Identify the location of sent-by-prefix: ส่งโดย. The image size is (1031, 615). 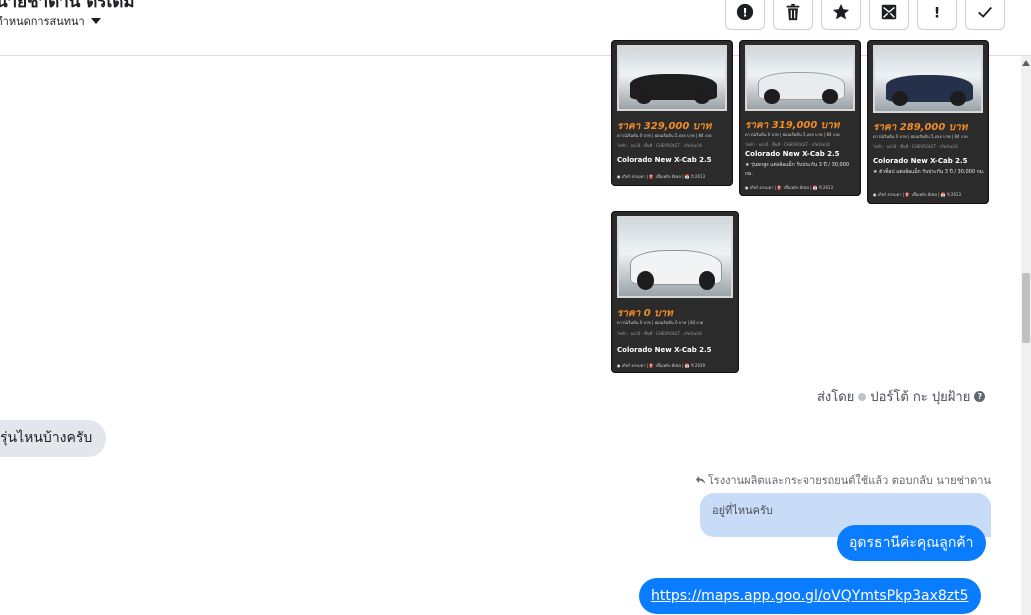
(836, 397).